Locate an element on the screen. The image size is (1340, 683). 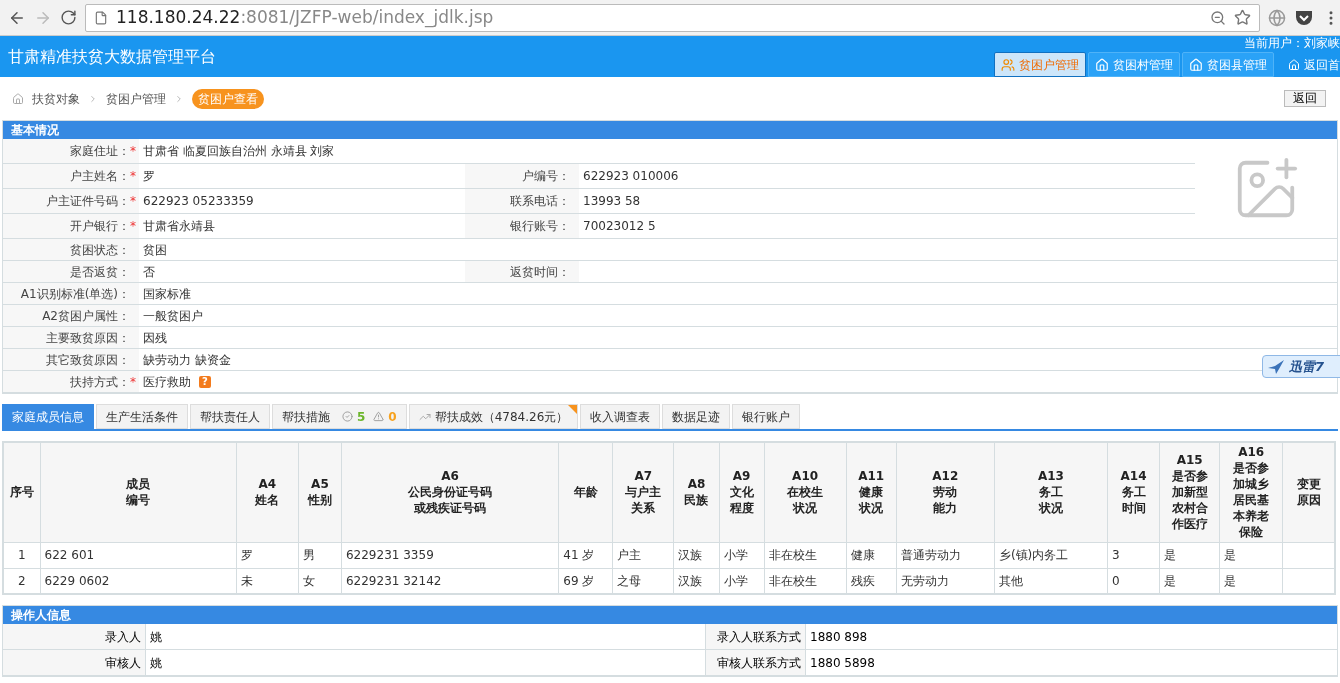
field-value: 622923 010006 is located at coordinates (631, 176).